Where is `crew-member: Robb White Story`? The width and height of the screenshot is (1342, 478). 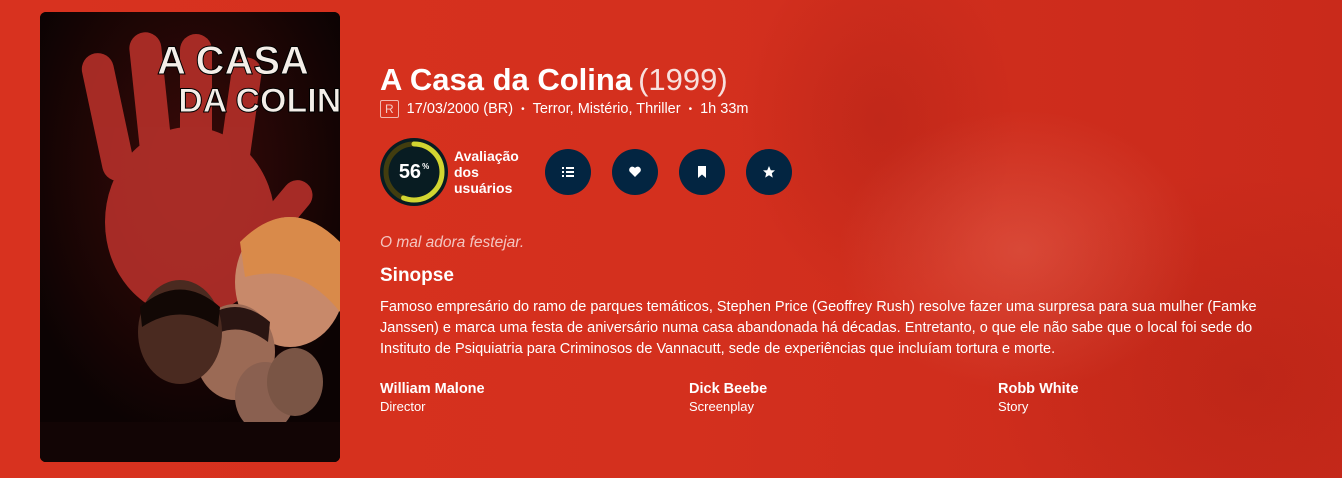 crew-member: Robb White Story is located at coordinates (1152, 398).